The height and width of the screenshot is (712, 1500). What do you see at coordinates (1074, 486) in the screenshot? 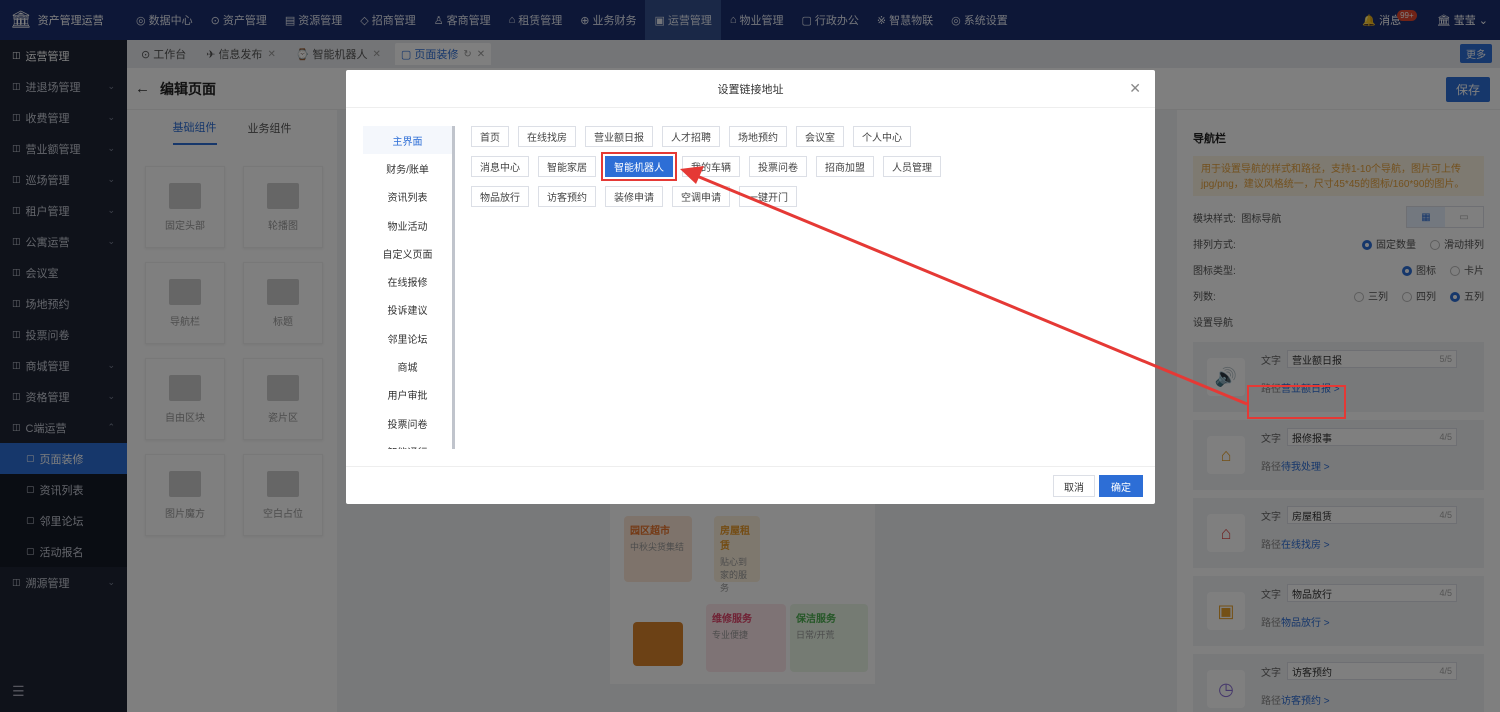
I see `cancel-button: 取消` at bounding box center [1074, 486].